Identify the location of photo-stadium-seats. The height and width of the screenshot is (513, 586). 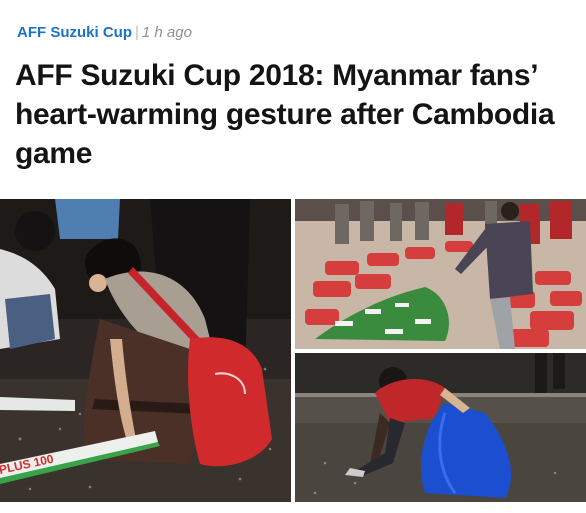
(440, 274).